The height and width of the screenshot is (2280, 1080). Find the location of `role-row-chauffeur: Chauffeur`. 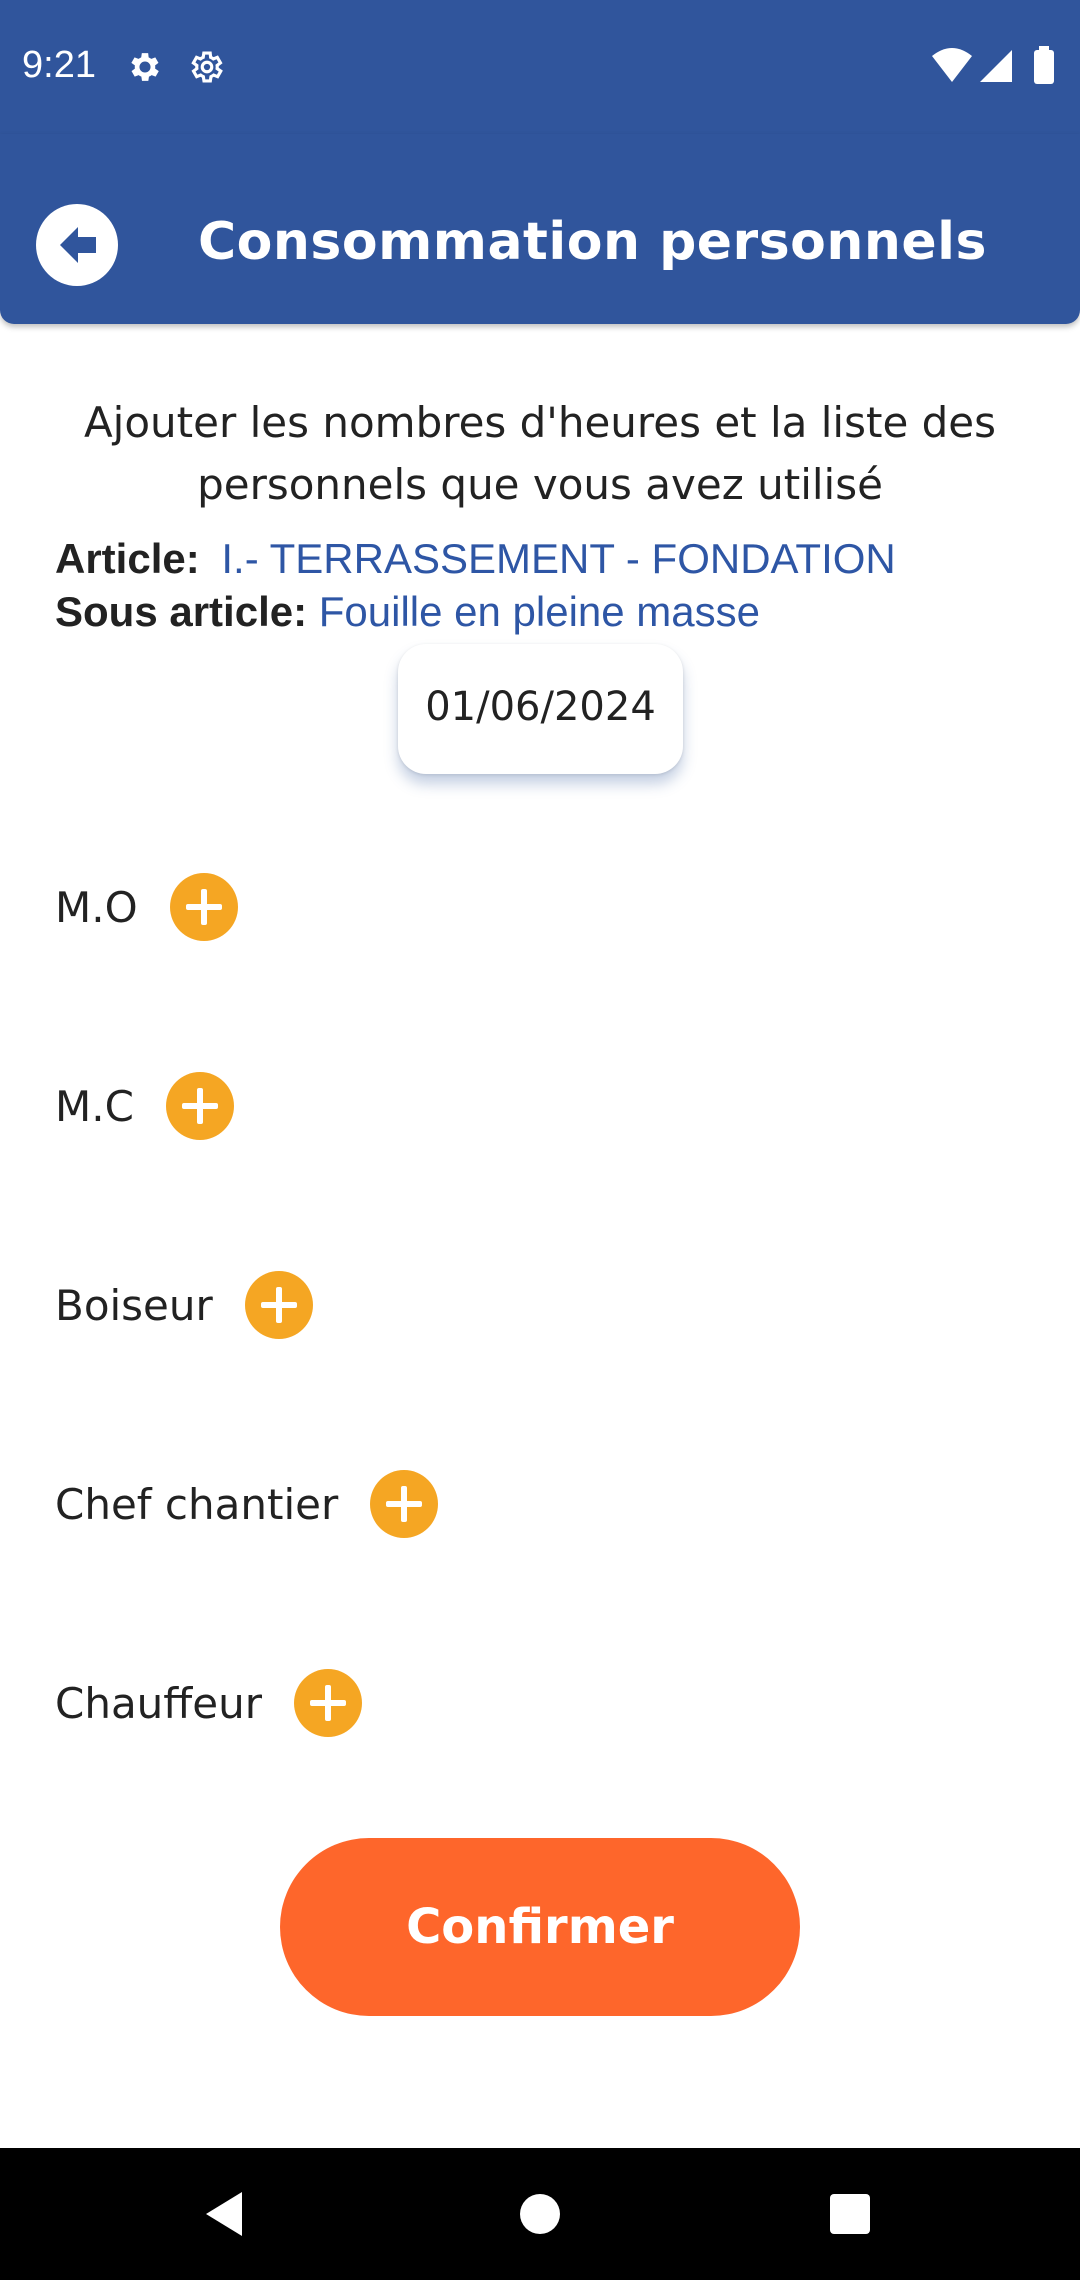

role-row-chauffeur: Chauffeur is located at coordinates (208, 1703).